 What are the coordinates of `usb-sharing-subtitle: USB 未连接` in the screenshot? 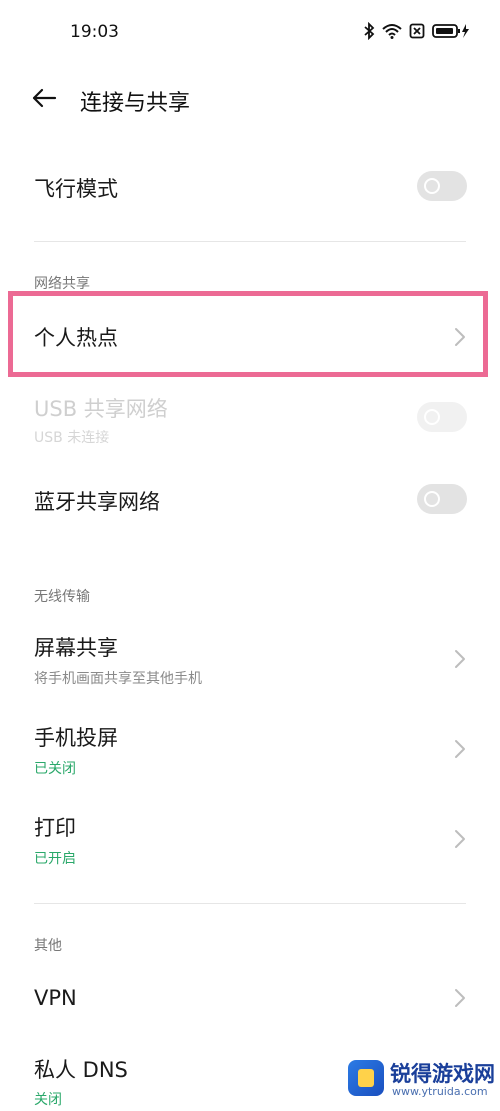 It's located at (72, 438).